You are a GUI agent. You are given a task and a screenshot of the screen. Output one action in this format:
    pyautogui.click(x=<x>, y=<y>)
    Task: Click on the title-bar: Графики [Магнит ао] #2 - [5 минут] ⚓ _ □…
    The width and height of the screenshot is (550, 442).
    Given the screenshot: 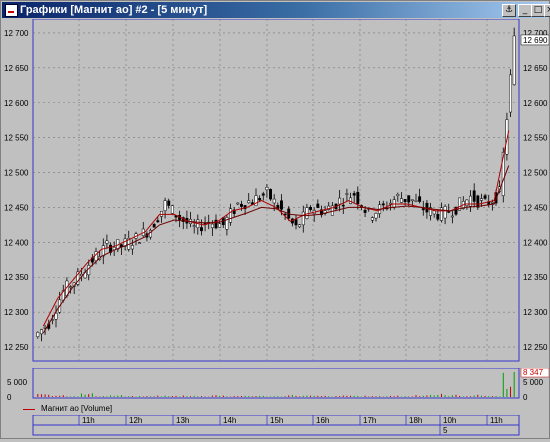 What is the action you would take?
    pyautogui.click(x=276, y=10)
    